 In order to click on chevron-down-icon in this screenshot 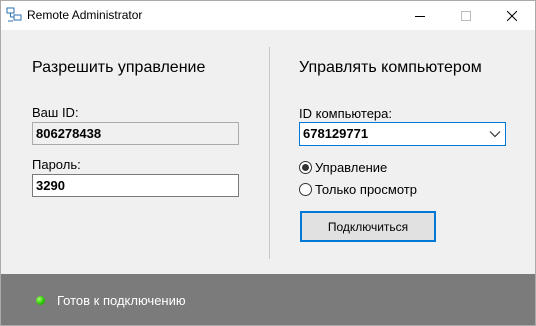, I will do `click(495, 134)`.